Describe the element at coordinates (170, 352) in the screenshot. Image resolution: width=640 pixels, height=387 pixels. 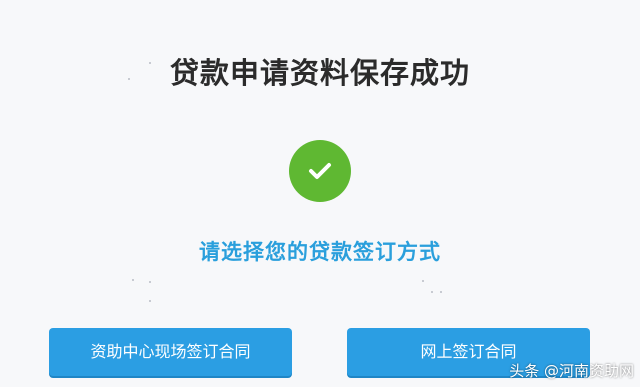
I see `onsite-sign-contract-button: 资助中心现场签订合同` at that location.